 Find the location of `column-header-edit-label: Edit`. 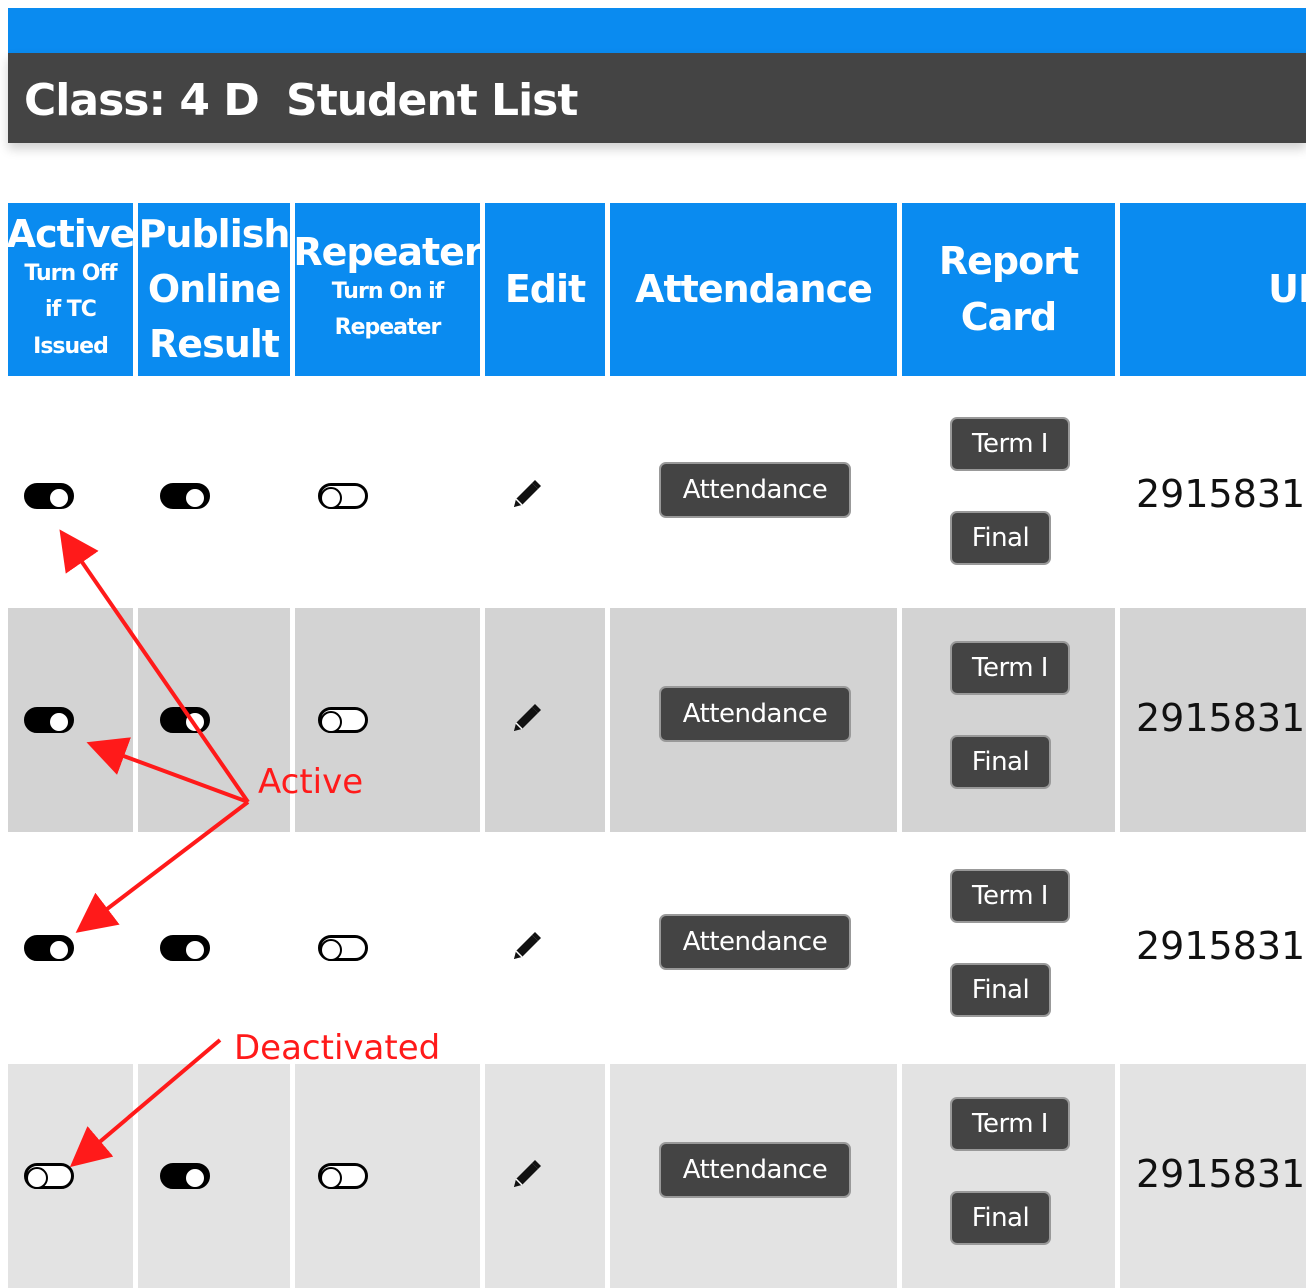

column-header-edit-label: Edit is located at coordinates (545, 288).